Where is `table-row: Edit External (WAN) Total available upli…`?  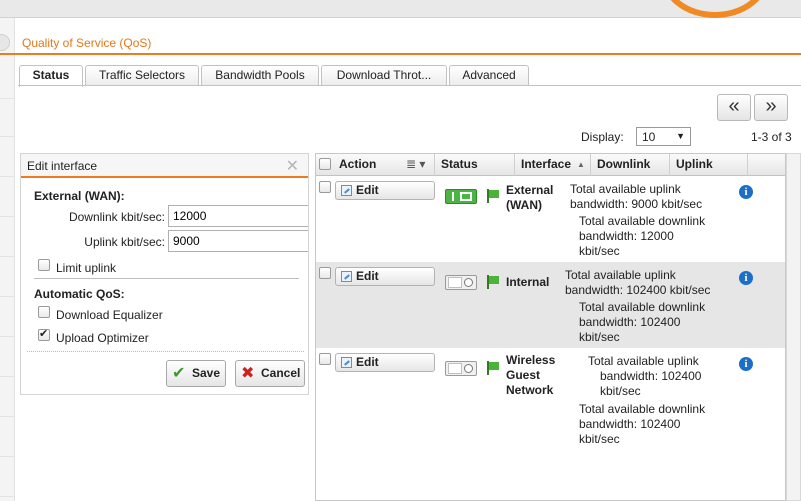 table-row: Edit External (WAN) Total available upli… is located at coordinates (550, 219).